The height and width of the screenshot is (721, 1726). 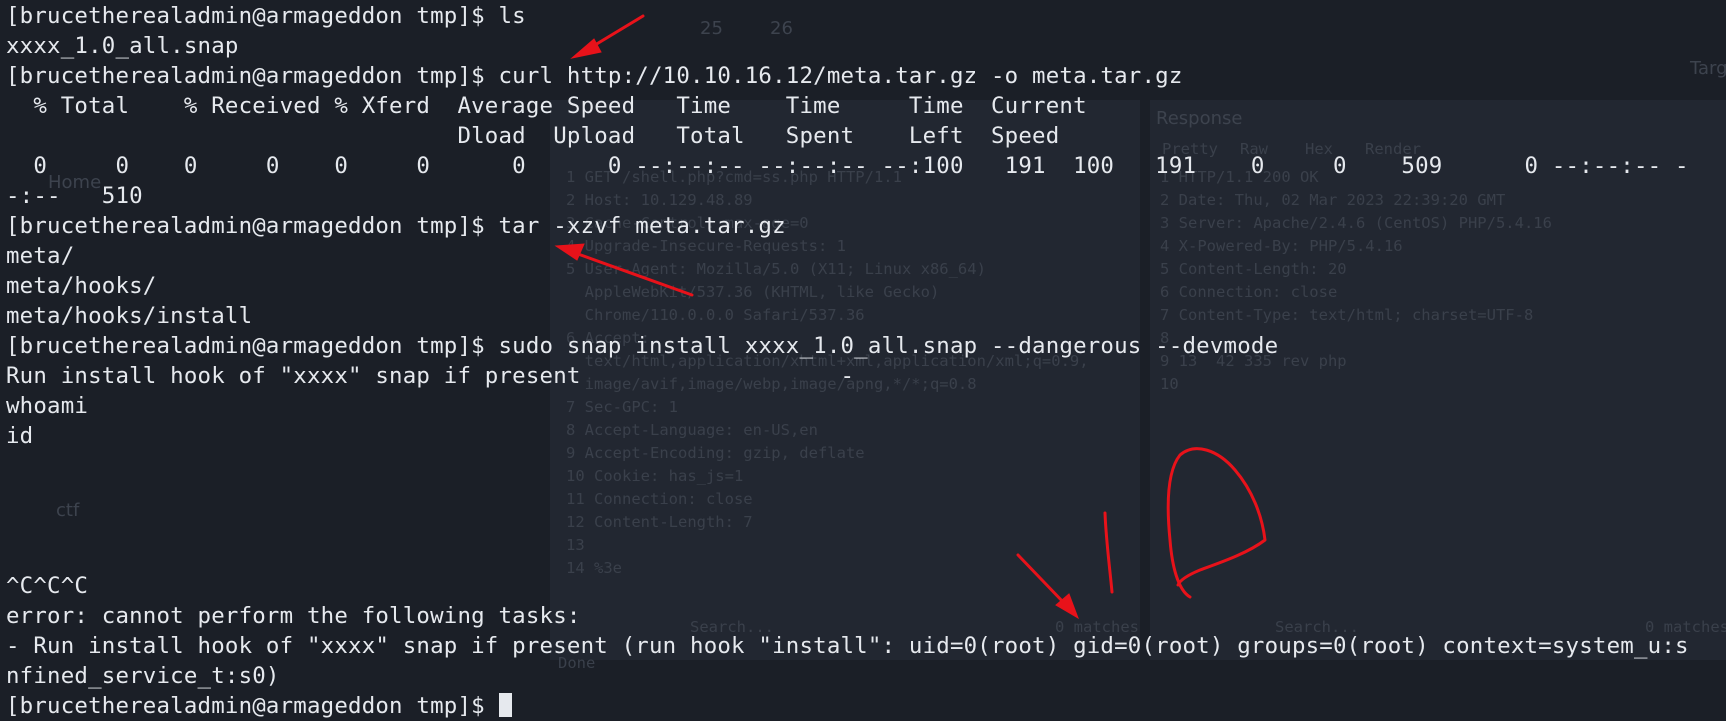 I want to click on terminal-line: ^C^C^C, so click(x=47, y=586).